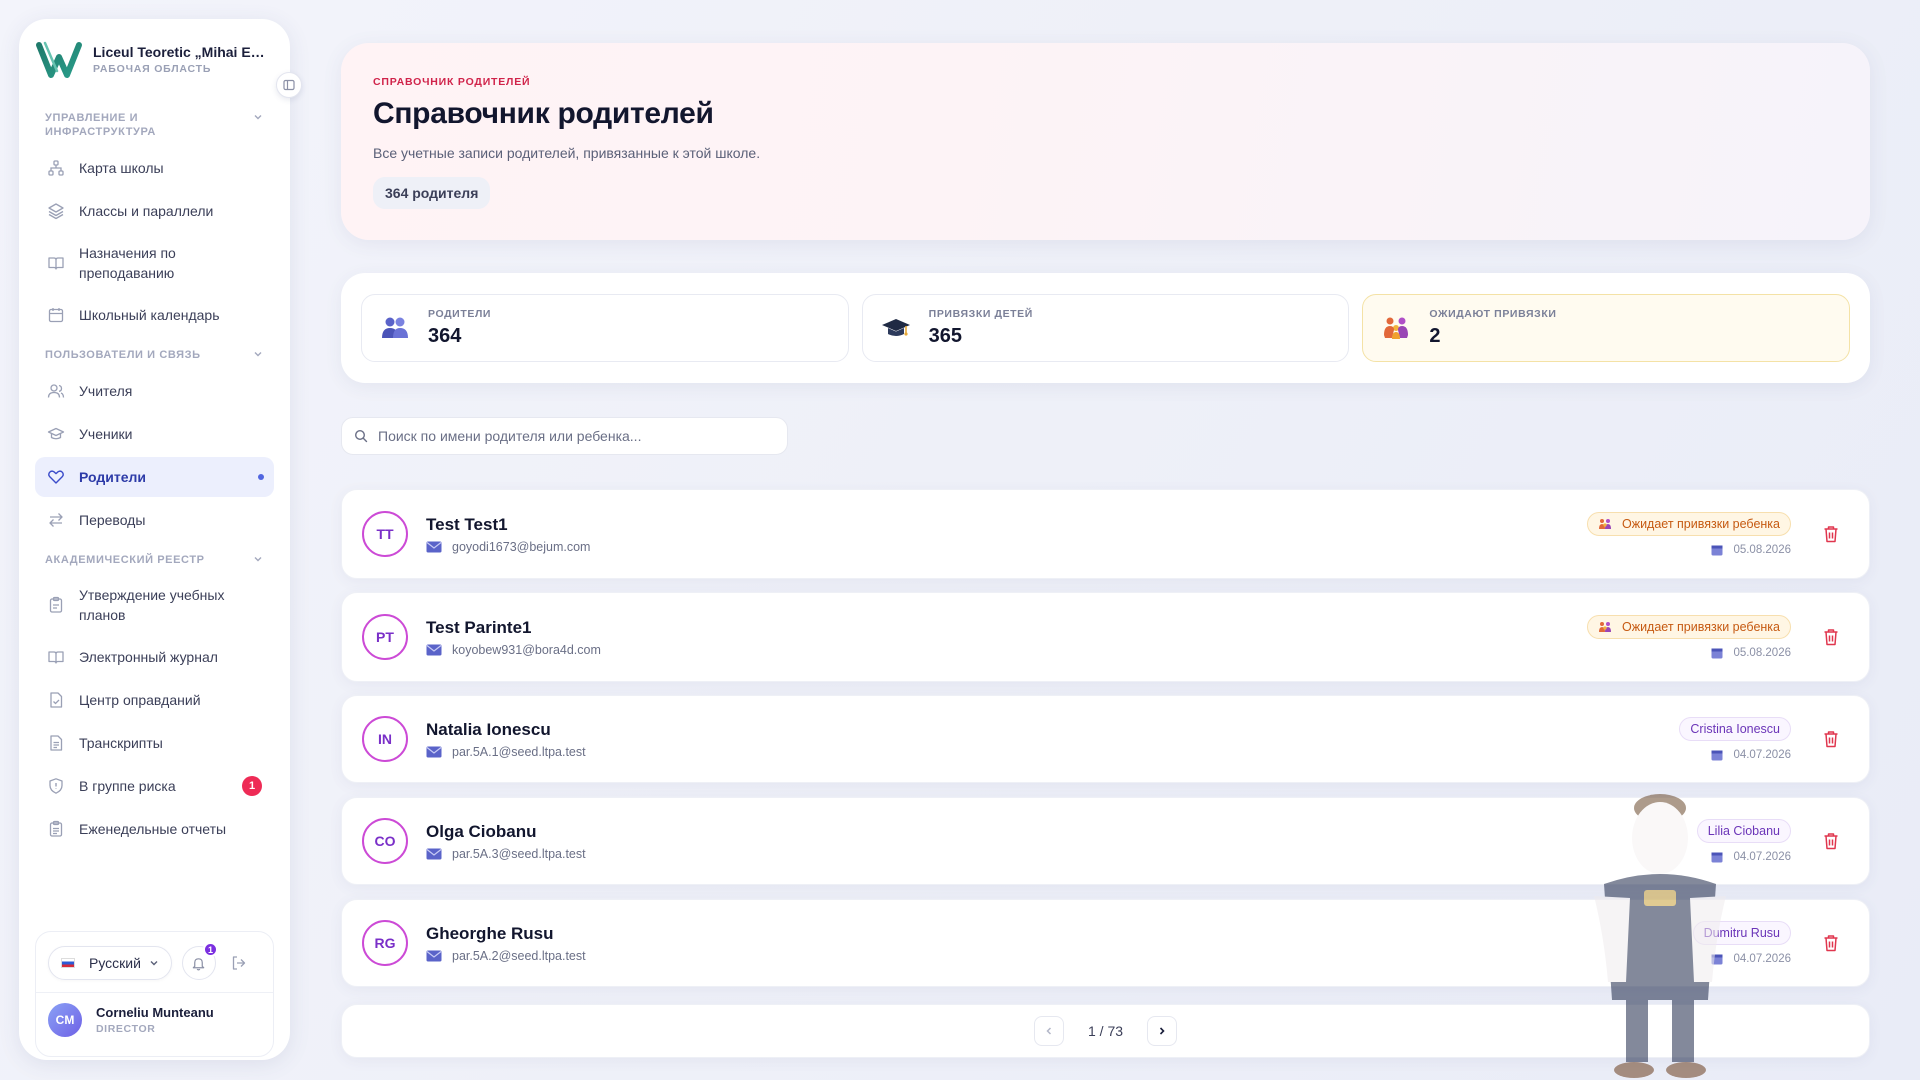  I want to click on layers-icon, so click(56, 211).